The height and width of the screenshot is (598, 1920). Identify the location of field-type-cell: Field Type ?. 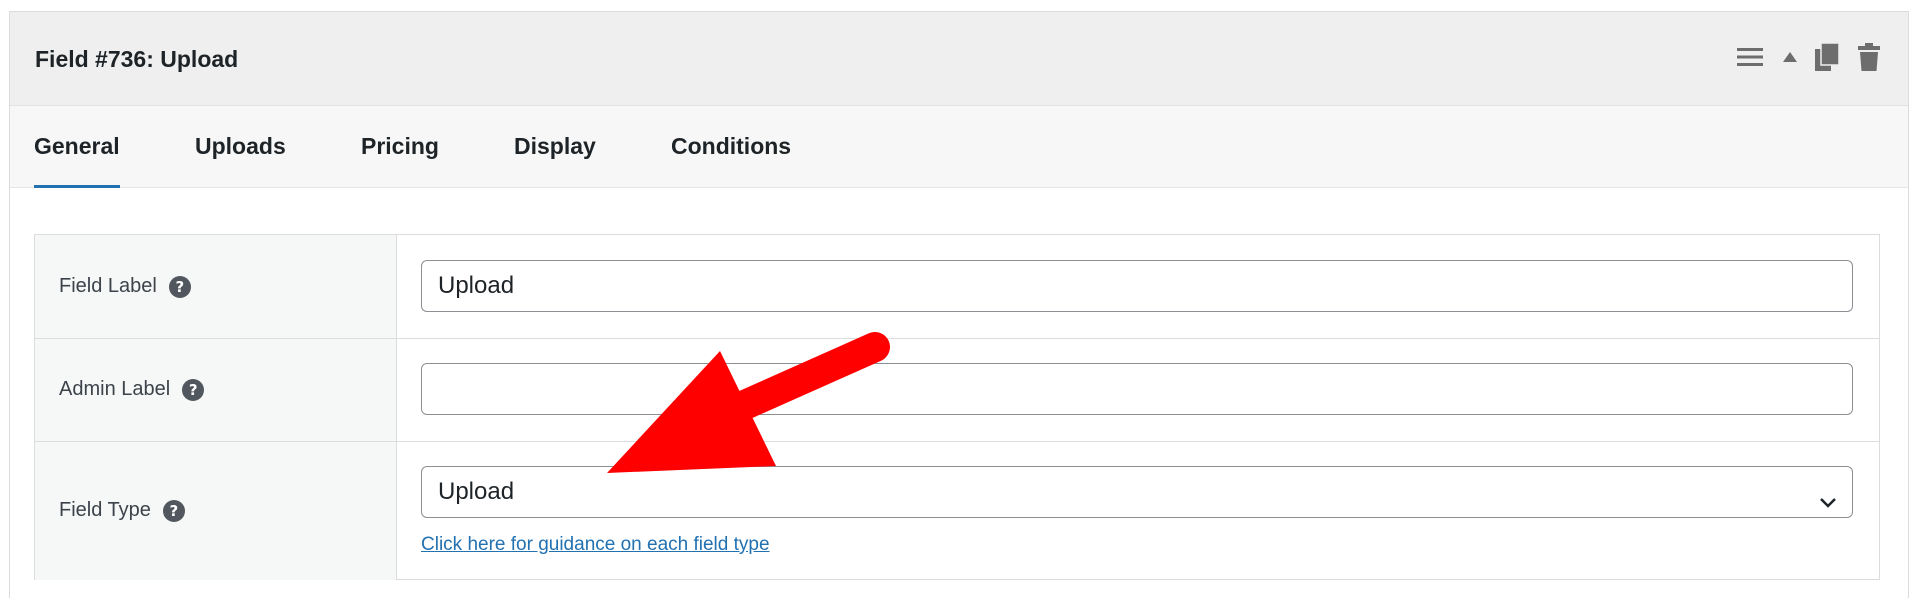
(216, 511).